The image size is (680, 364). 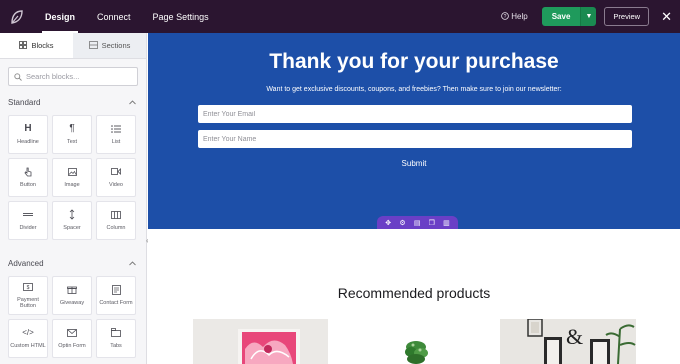 What do you see at coordinates (28, 172) in the screenshot?
I see `hand-pointer-icon` at bounding box center [28, 172].